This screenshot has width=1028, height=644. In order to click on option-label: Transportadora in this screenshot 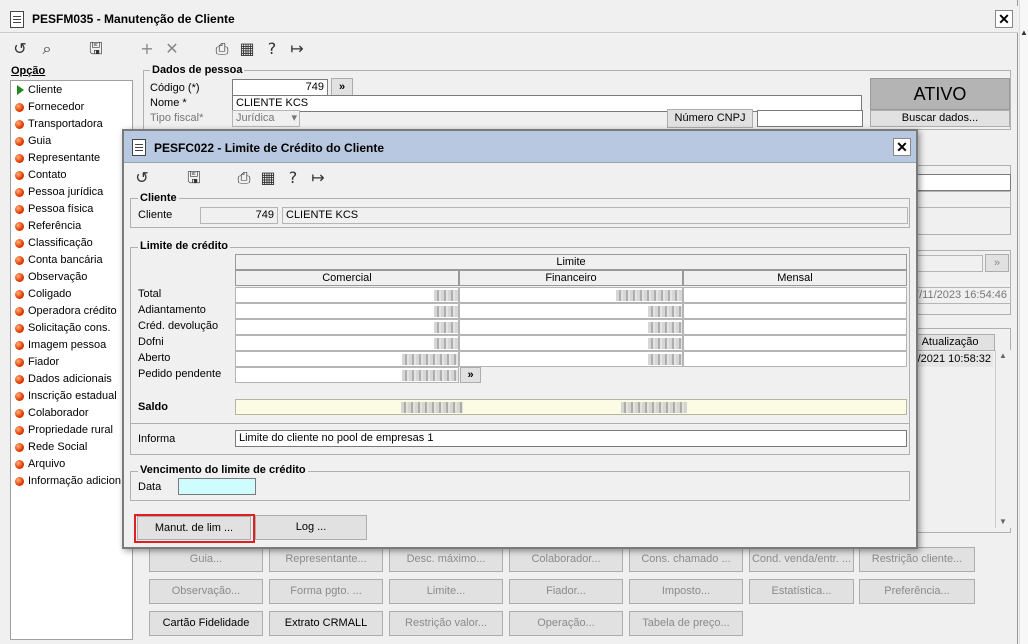, I will do `click(65, 124)`.